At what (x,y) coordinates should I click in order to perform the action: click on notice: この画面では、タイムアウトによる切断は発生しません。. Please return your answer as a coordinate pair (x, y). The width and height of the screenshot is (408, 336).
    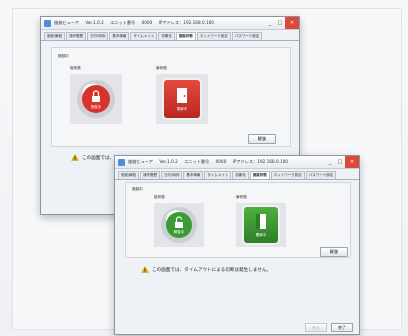
    Looking at the image, I should click on (206, 269).